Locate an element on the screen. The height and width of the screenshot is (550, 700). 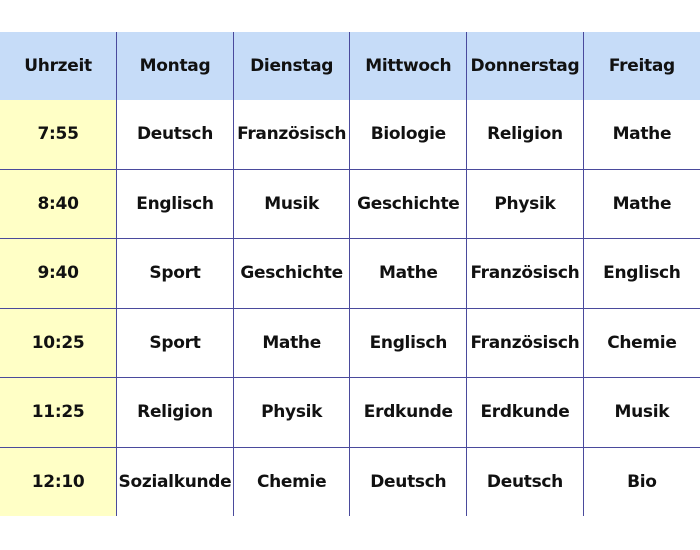
table-row: 10:25 Sport Mathe Englisch Französisch Chemie is located at coordinates (350, 342).